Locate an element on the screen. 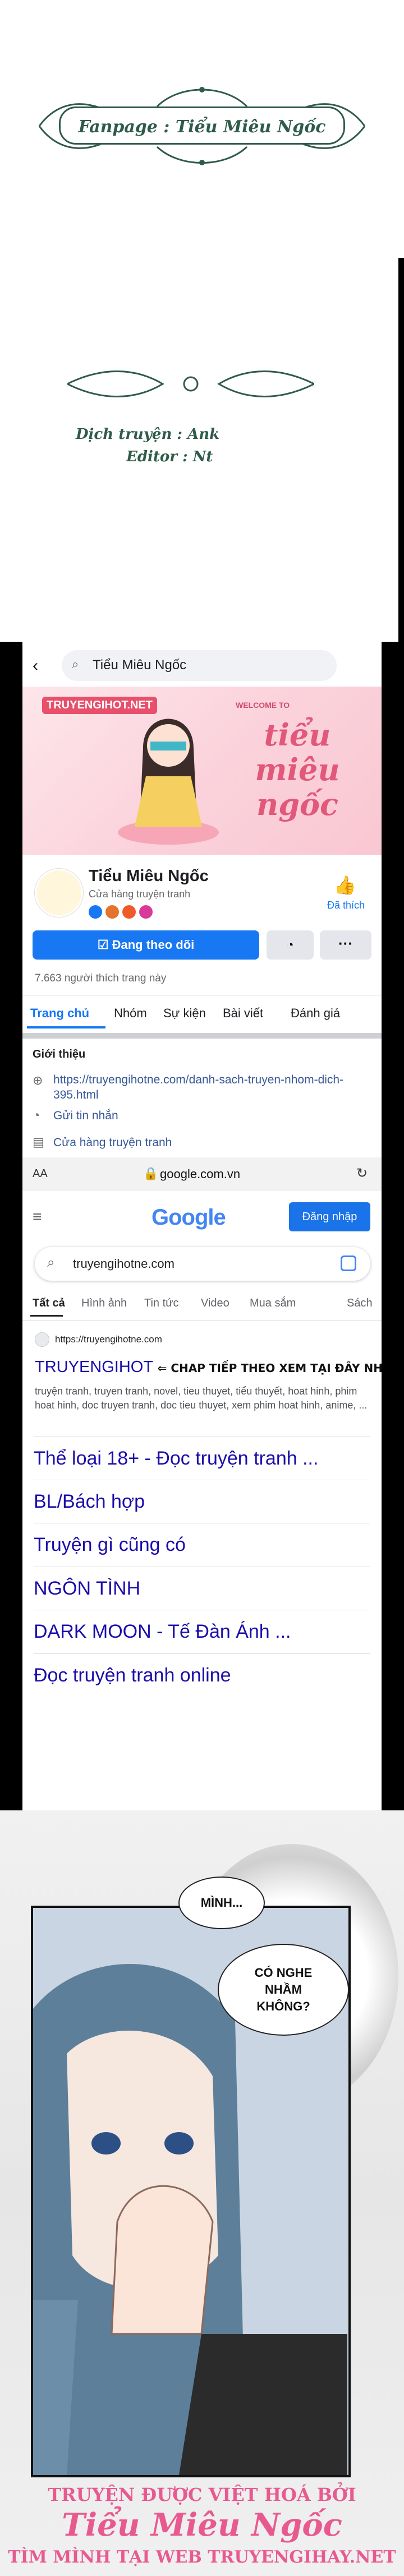  sitelink-item: BL/Bách hợp is located at coordinates (89, 1502).